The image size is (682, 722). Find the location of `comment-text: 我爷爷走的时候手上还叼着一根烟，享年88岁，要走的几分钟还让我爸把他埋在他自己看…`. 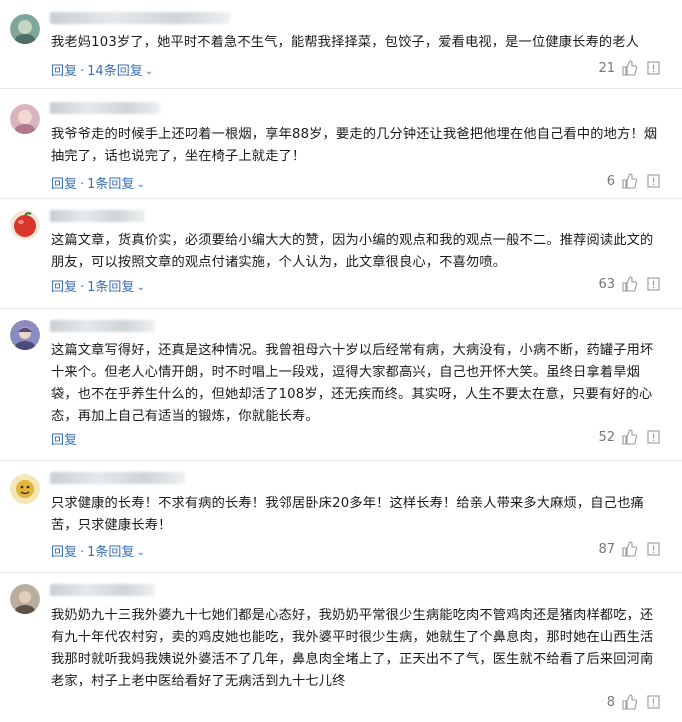

comment-text: 我爷爷走的时候手上还叼着一根烟，享年88岁，要走的几分钟还让我爸把他埋在他自己看… is located at coordinates (354, 145).